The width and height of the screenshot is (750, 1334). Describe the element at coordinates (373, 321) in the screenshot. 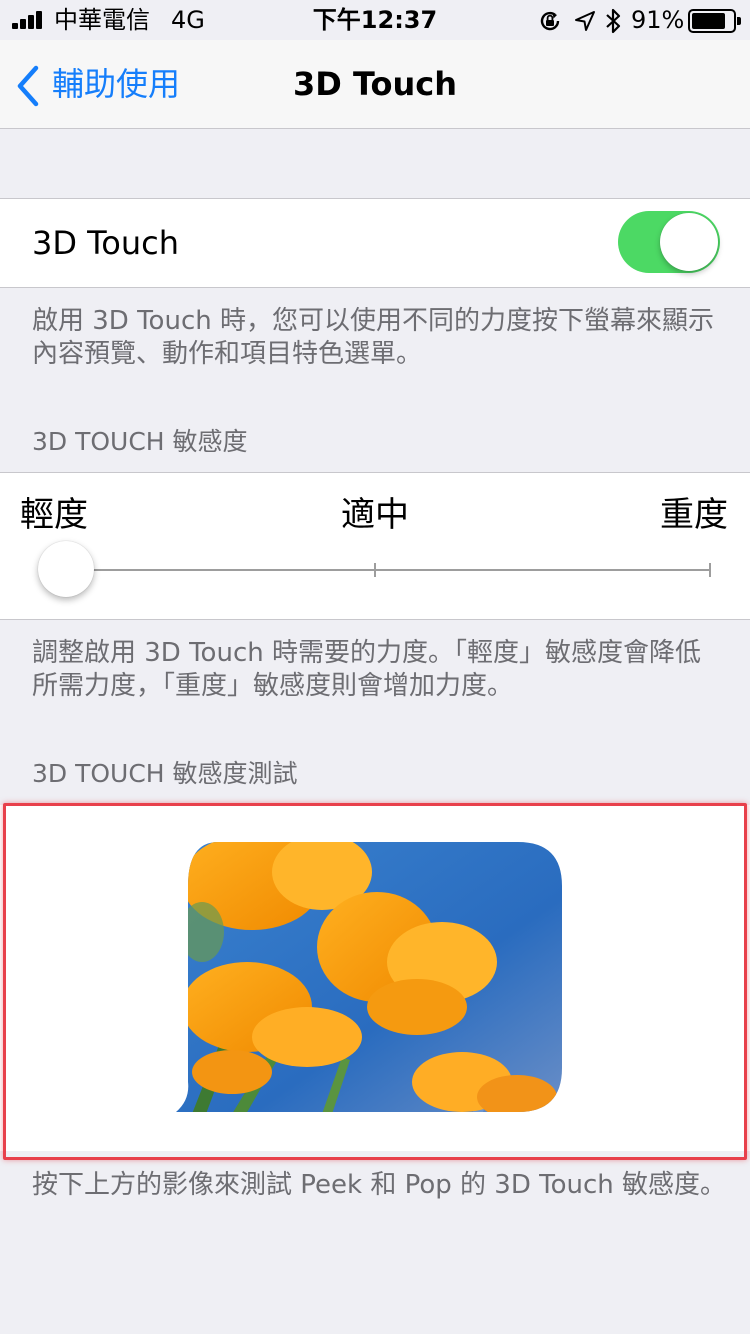

I see `toggle-footer-line1: 啟用 3D Touch 時，您可以使用不同的力度按下螢幕來顯示` at that location.